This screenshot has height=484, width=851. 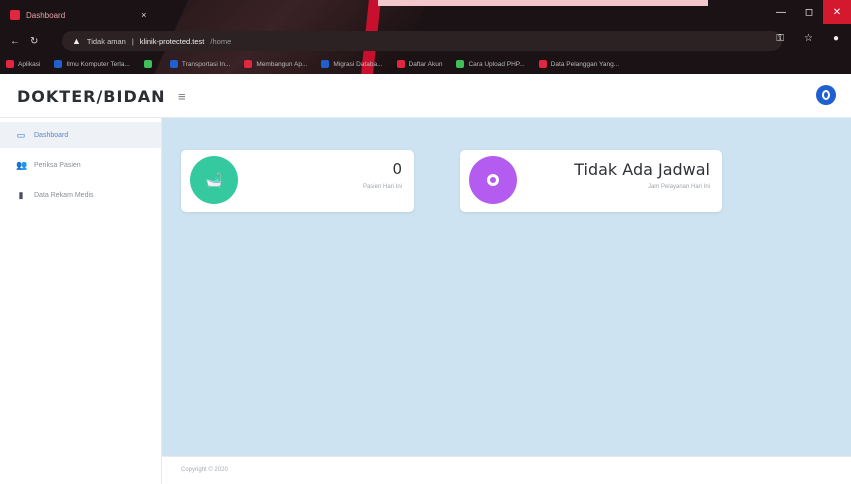 I want to click on user-avatar-glyph, so click(x=826, y=95).